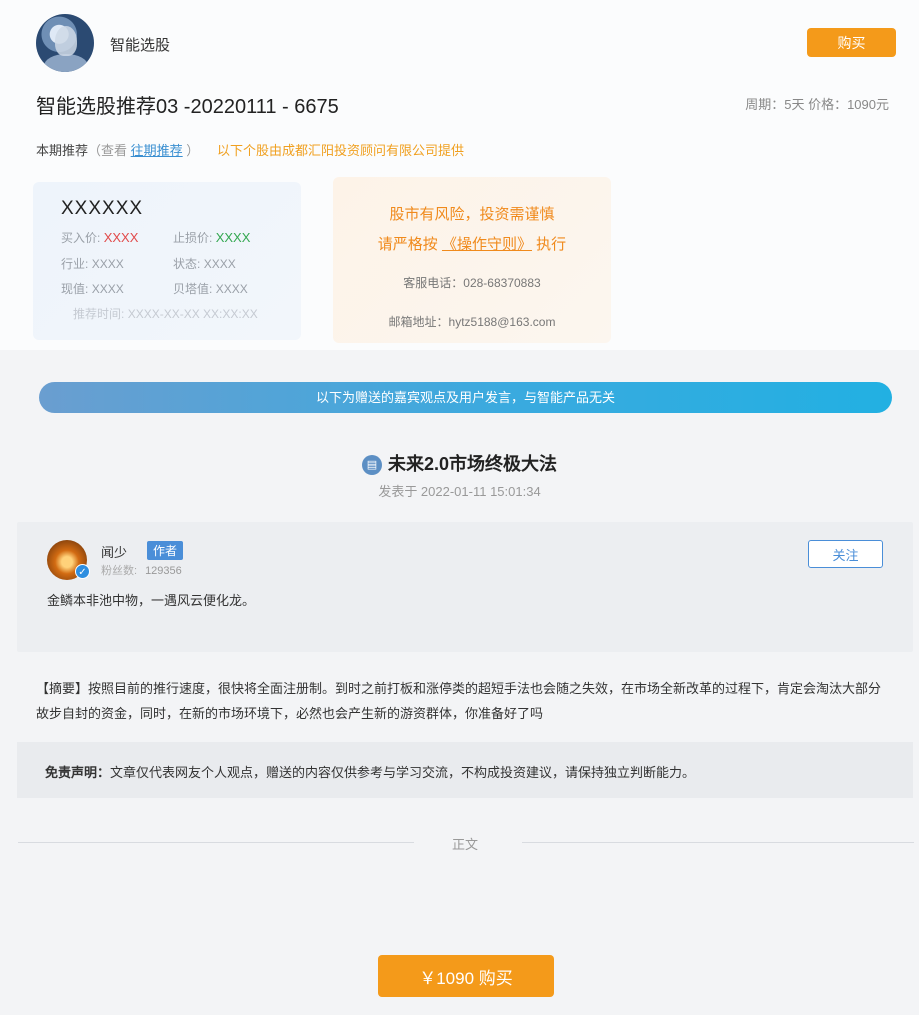 This screenshot has width=919, height=1015. Describe the element at coordinates (551, 244) in the screenshot. I see `rules-post: 执行` at that location.